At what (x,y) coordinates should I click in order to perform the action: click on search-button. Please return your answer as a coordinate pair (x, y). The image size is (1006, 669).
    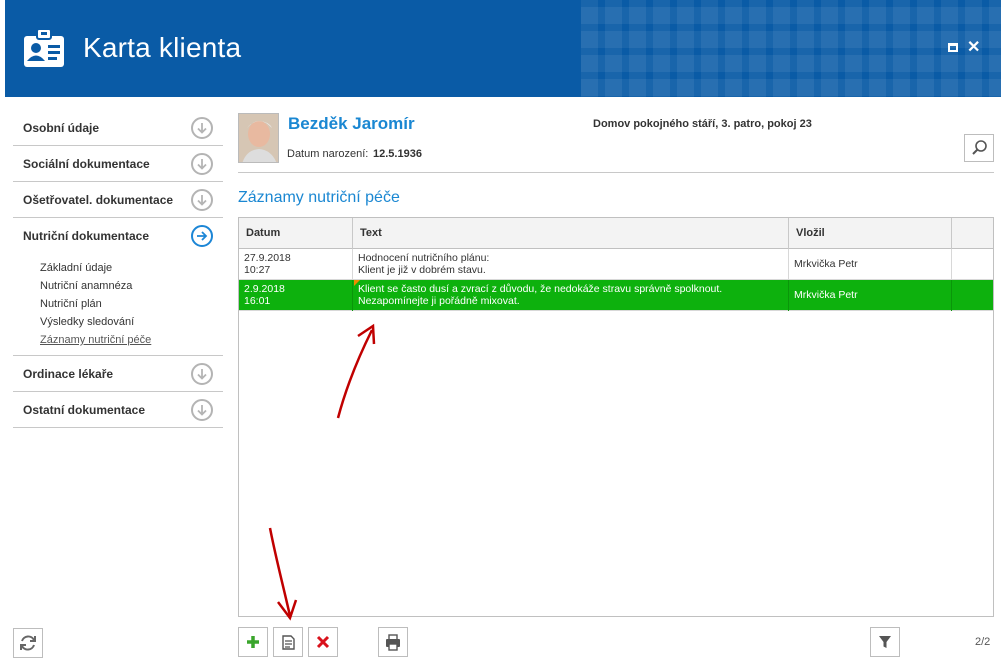
    Looking at the image, I should click on (979, 148).